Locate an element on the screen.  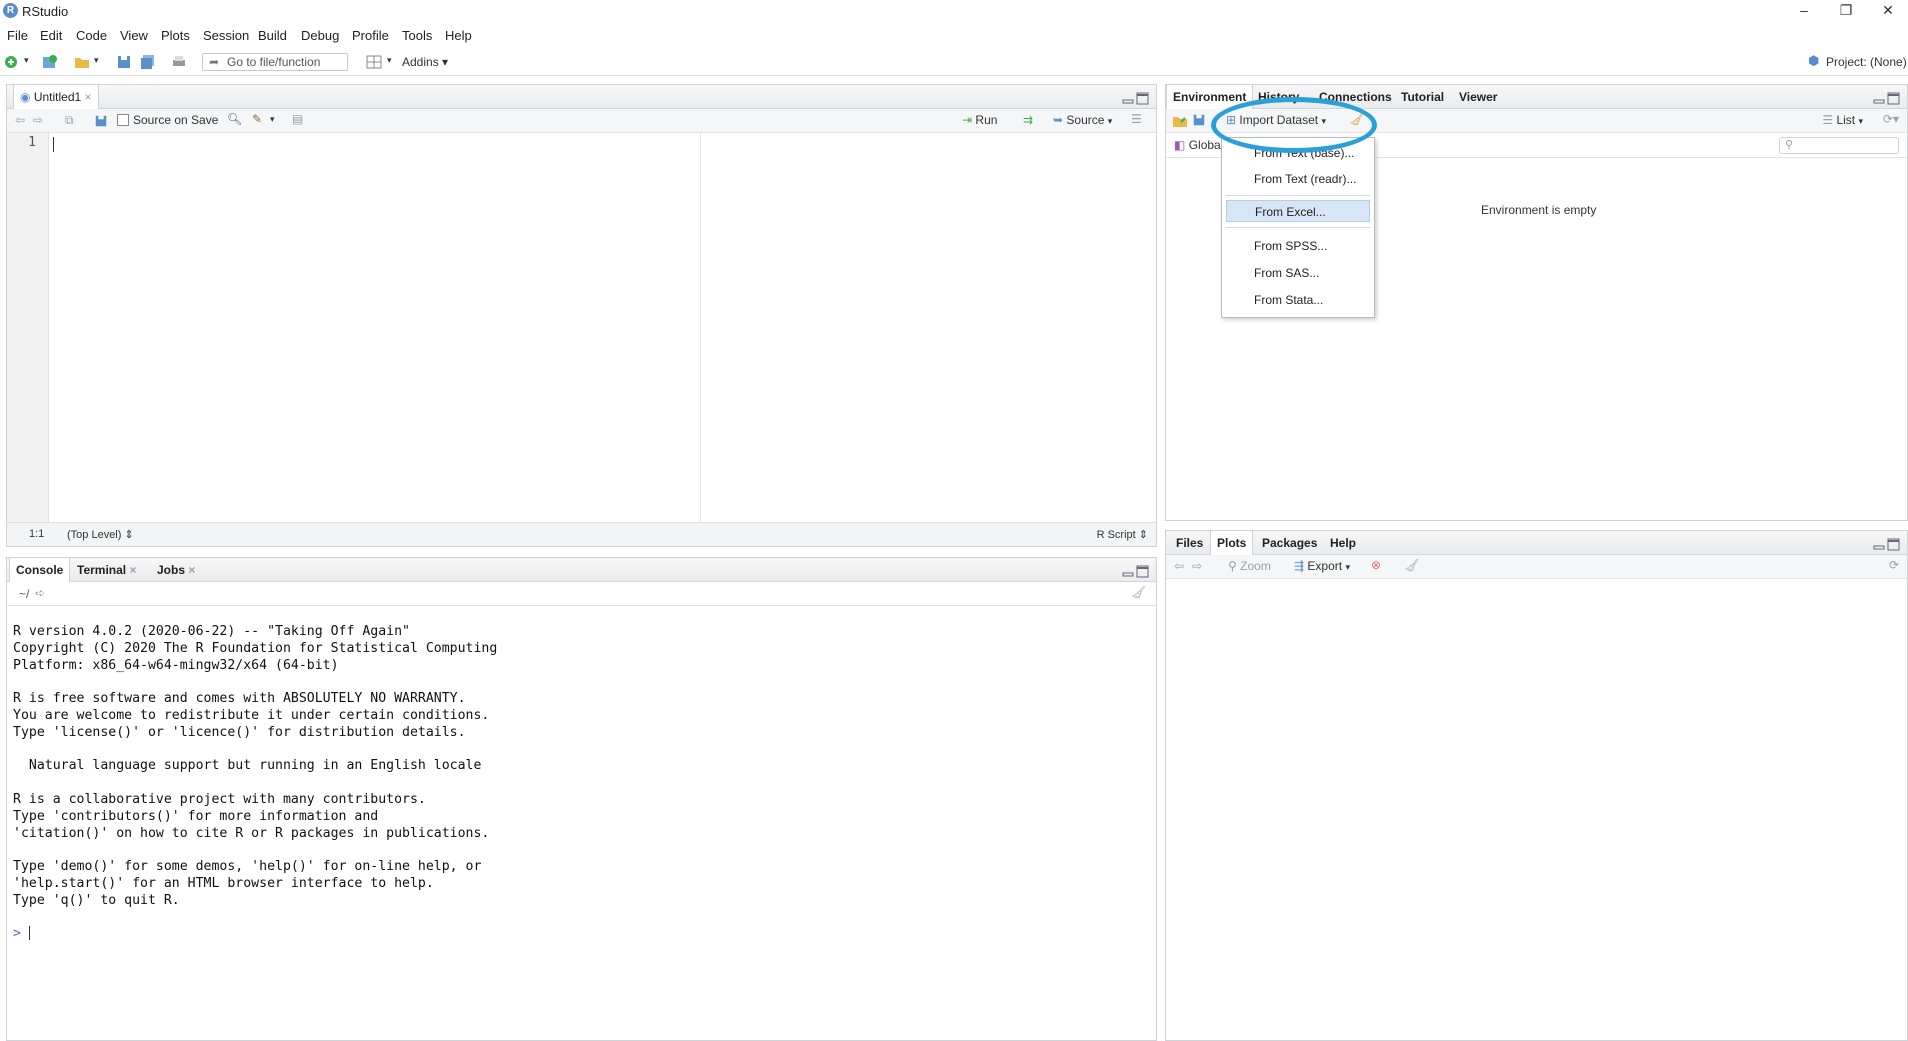
close-jobs-icon: × is located at coordinates (191, 570).